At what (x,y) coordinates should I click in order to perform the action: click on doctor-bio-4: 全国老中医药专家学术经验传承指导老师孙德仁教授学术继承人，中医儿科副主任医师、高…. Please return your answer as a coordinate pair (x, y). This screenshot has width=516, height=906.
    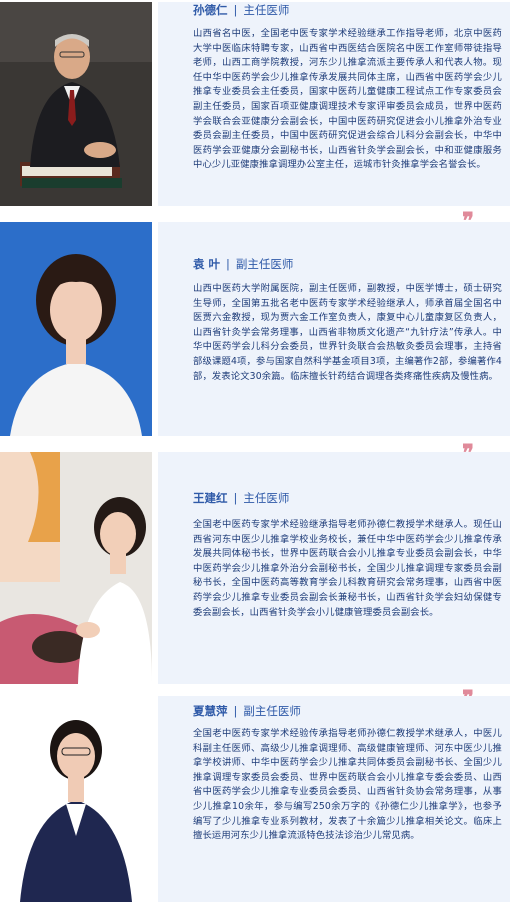
    Looking at the image, I should click on (347, 785).